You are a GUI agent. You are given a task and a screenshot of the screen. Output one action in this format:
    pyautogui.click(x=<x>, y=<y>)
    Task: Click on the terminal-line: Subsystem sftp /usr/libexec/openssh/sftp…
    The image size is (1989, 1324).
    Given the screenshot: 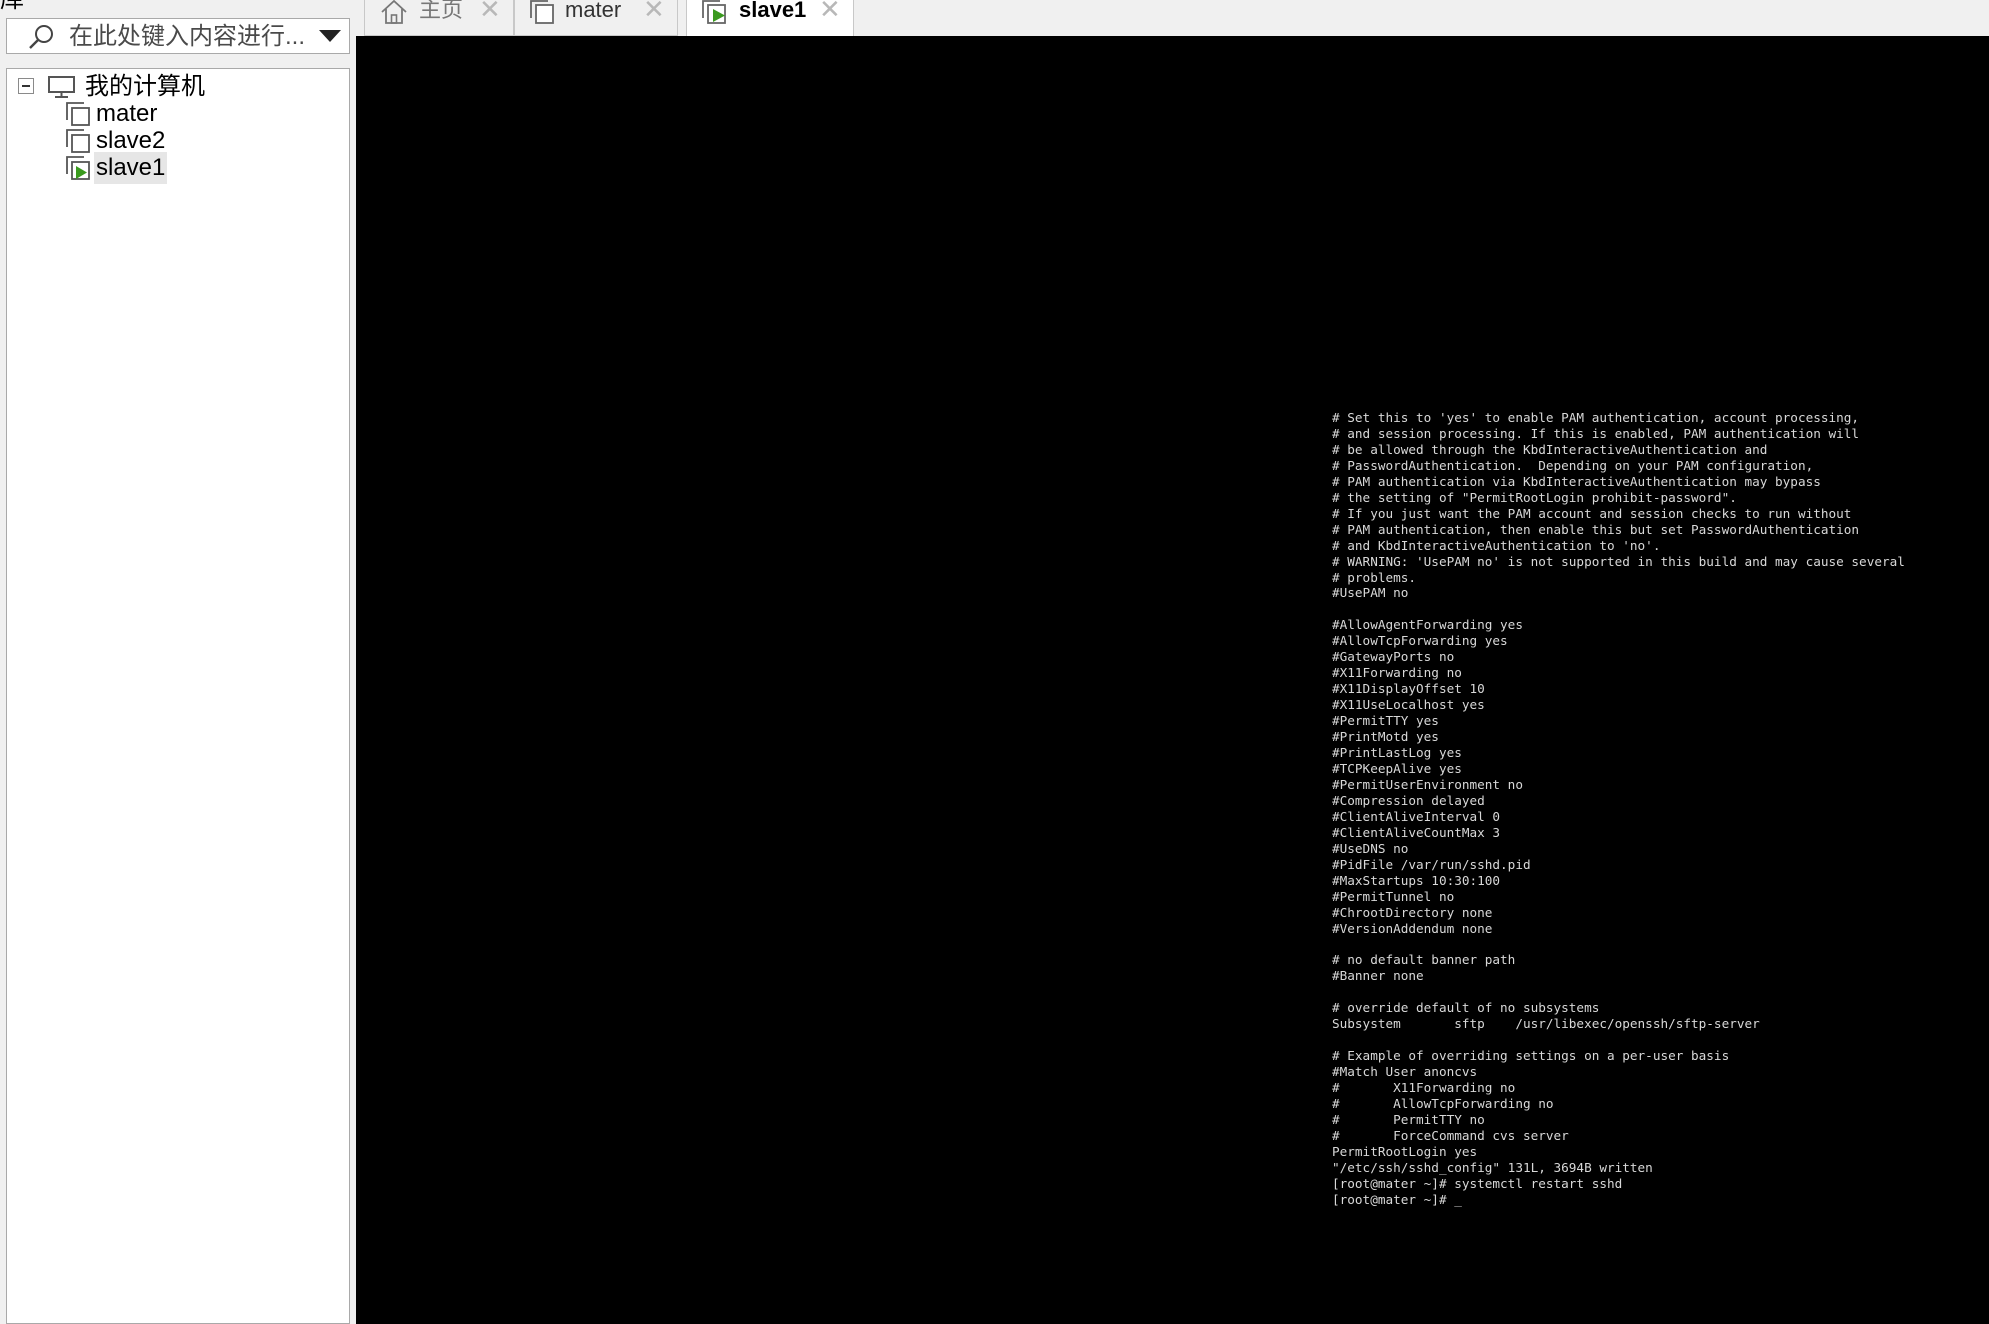 What is the action you would take?
    pyautogui.click(x=1546, y=1024)
    